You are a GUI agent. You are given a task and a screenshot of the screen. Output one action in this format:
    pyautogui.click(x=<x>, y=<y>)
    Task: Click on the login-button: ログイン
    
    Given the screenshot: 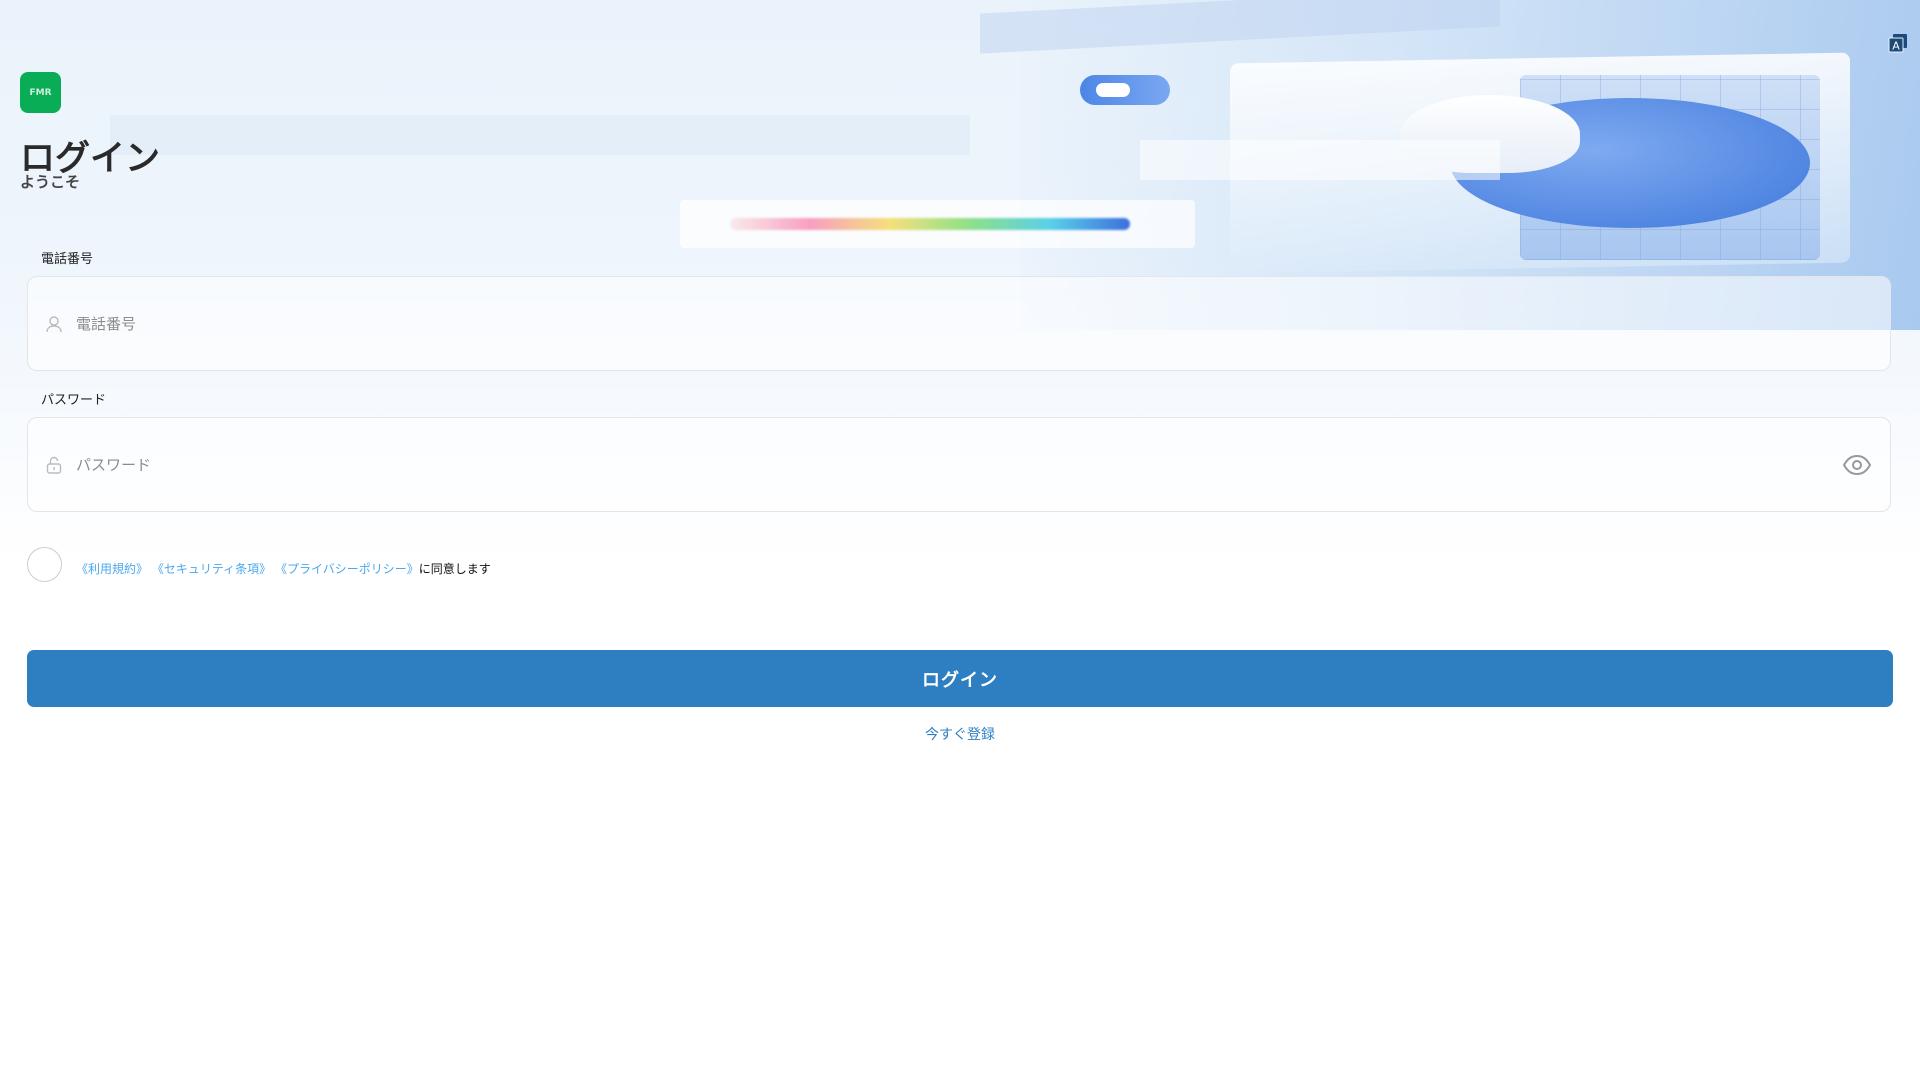 What is the action you would take?
    pyautogui.click(x=960, y=678)
    